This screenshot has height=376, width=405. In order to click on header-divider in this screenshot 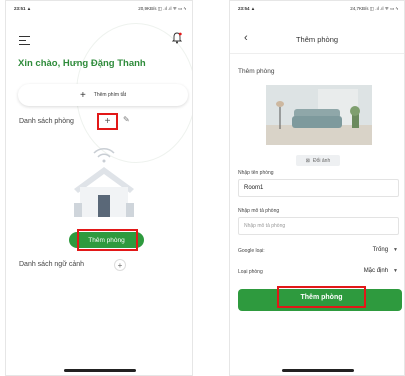, I will do `click(317, 53)`.